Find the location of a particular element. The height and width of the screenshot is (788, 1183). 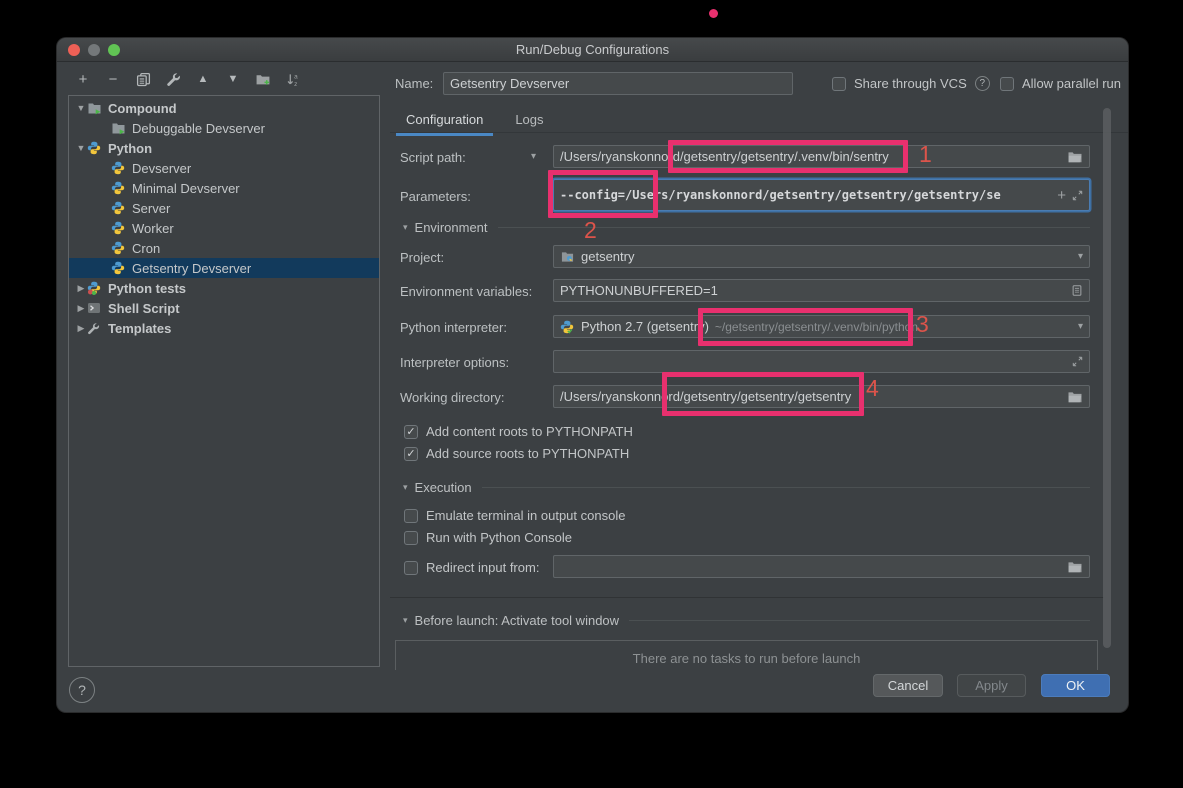

interpreter-label: Python interpreter: is located at coordinates (453, 327).